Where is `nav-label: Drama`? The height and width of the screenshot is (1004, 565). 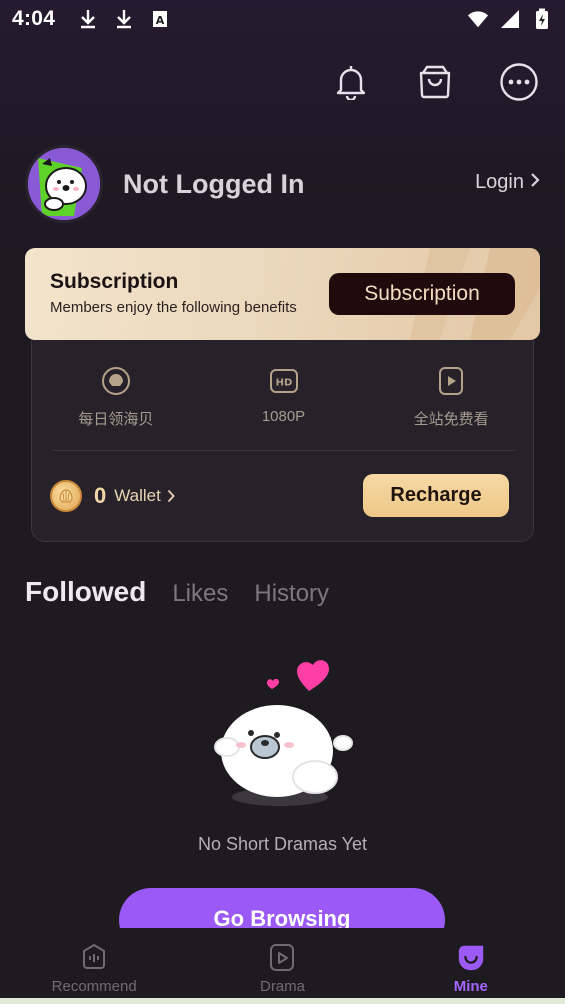
nav-label: Drama is located at coordinates (282, 986).